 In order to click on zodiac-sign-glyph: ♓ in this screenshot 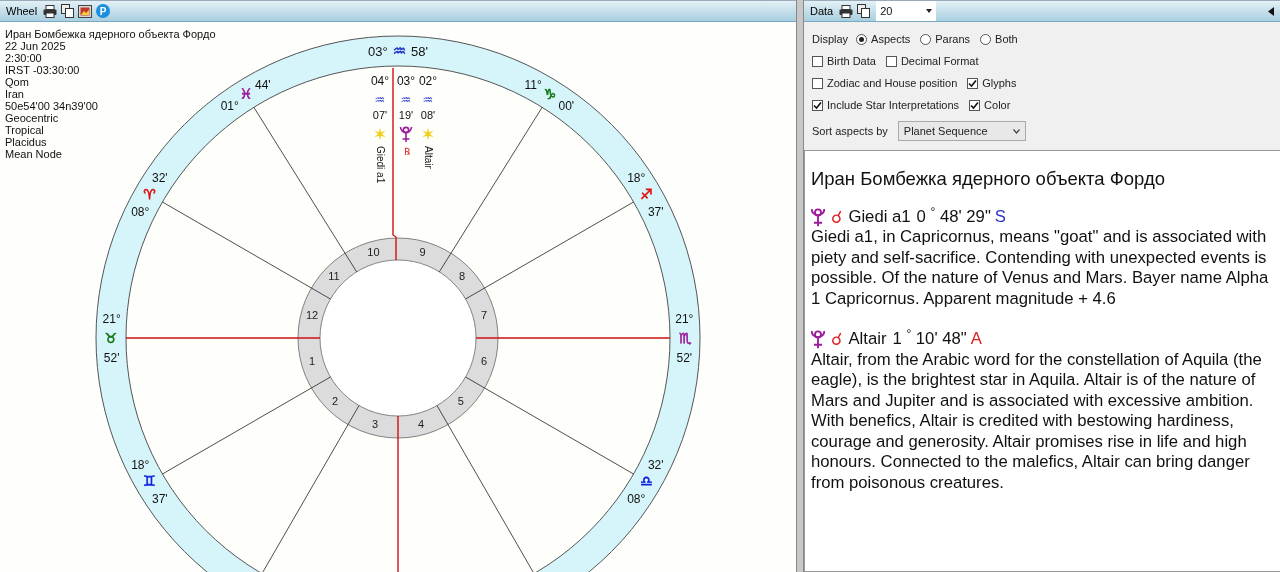, I will do `click(246, 94)`.